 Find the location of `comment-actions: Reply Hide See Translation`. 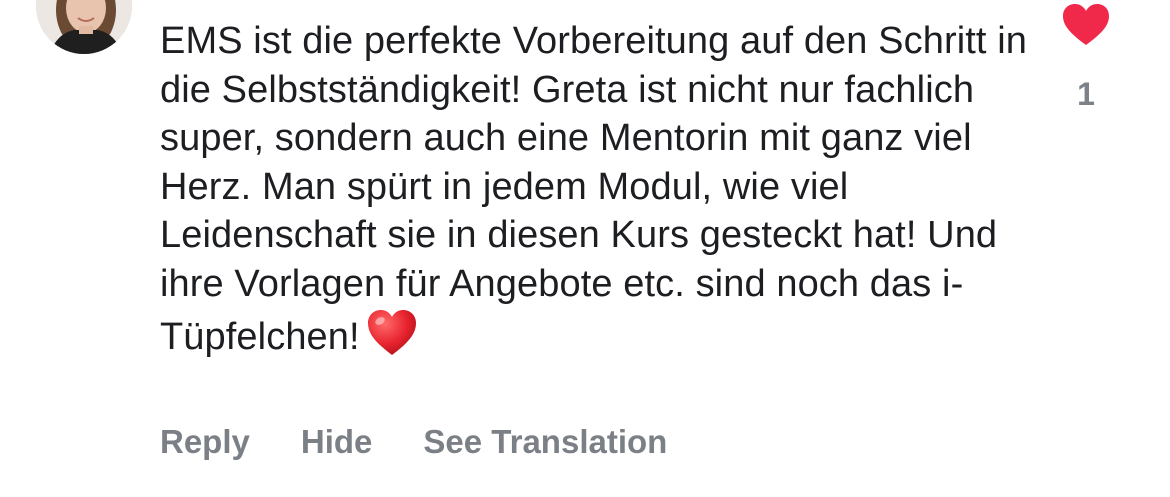

comment-actions: Reply Hide See Translation is located at coordinates (439, 442).